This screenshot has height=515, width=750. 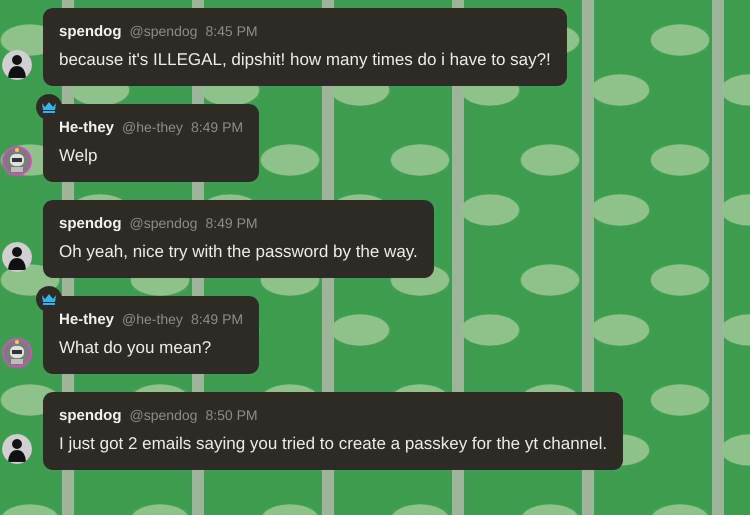 I want to click on message-text: Oh yeah, nice try with the password by the way., so click(x=238, y=252).